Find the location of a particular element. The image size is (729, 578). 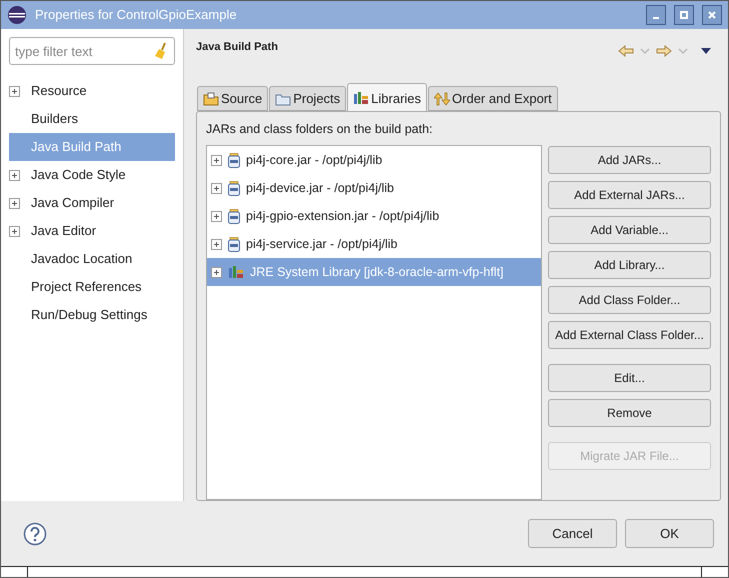

eclipse-logo-icon is located at coordinates (17, 15).